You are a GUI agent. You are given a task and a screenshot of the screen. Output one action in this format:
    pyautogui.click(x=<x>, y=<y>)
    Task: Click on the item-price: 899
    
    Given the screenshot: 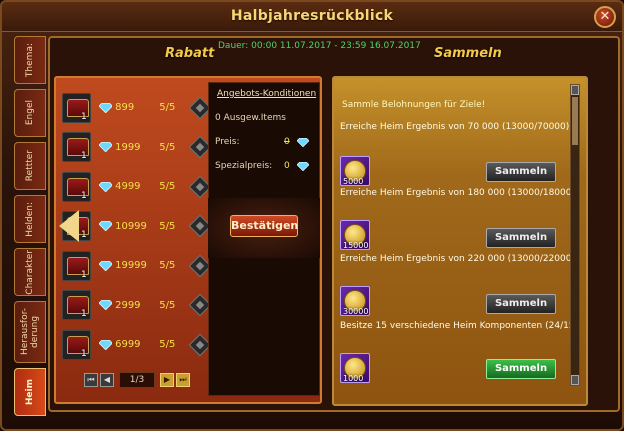 What is the action you would take?
    pyautogui.click(x=125, y=108)
    